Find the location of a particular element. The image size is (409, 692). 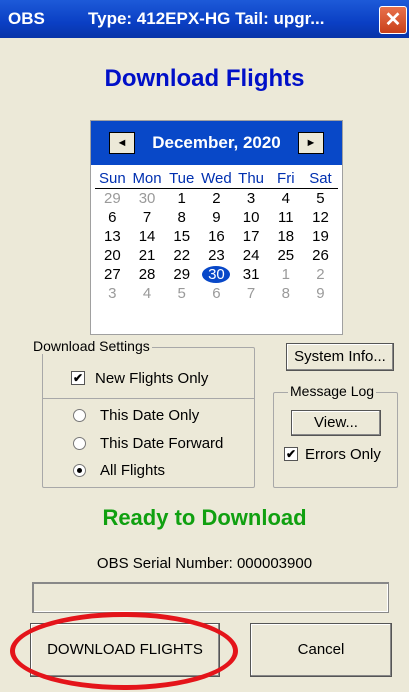

progress-bar is located at coordinates (210, 597).